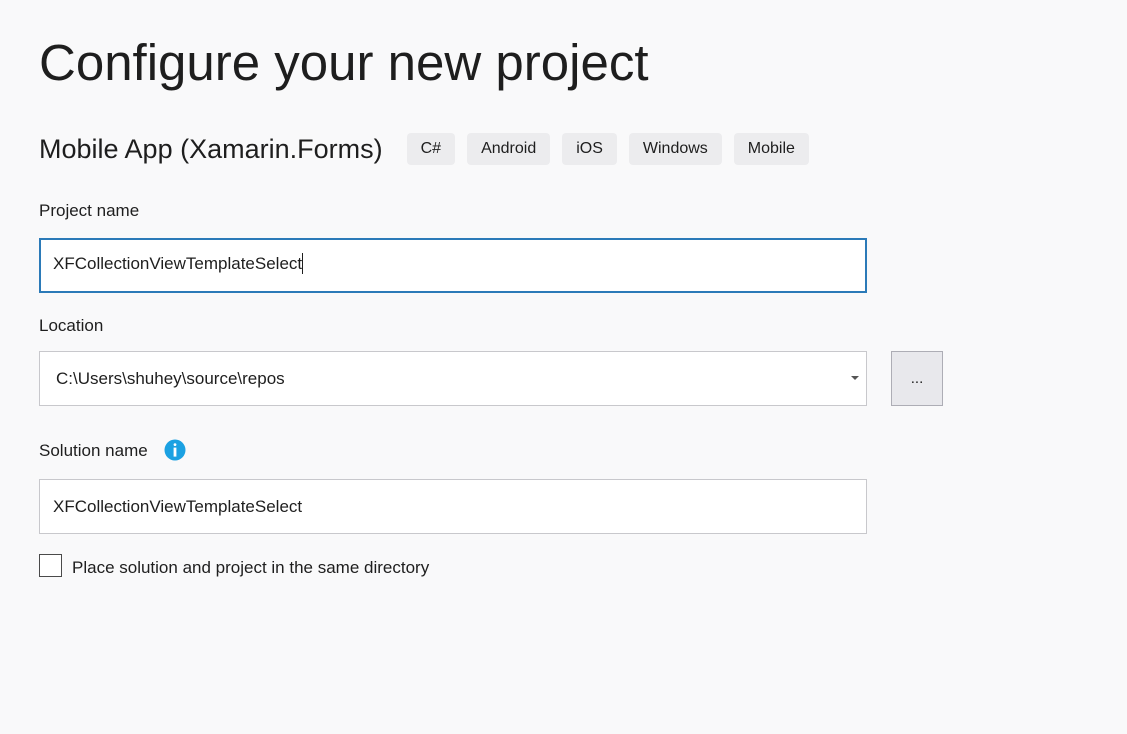 The width and height of the screenshot is (1127, 734). Describe the element at coordinates (509, 149) in the screenshot. I see `tag-platform-android: Android` at that location.